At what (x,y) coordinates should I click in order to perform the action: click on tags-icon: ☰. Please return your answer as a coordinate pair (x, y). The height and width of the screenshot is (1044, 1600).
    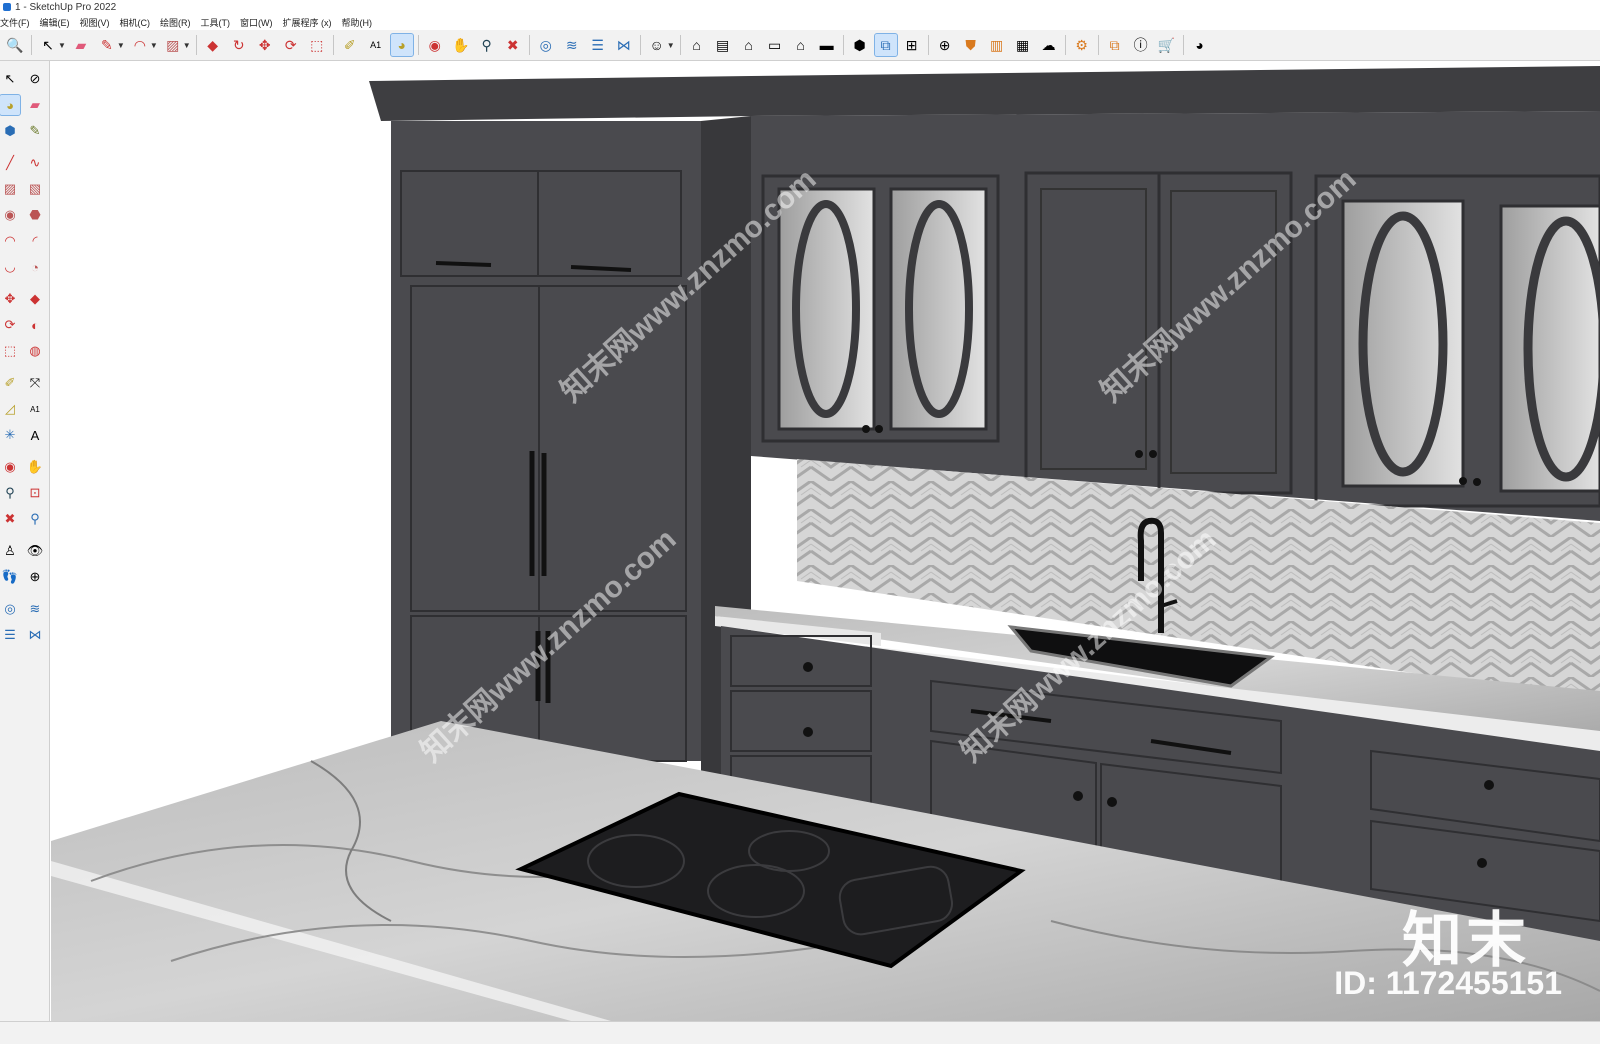
    Looking at the image, I should click on (598, 45).